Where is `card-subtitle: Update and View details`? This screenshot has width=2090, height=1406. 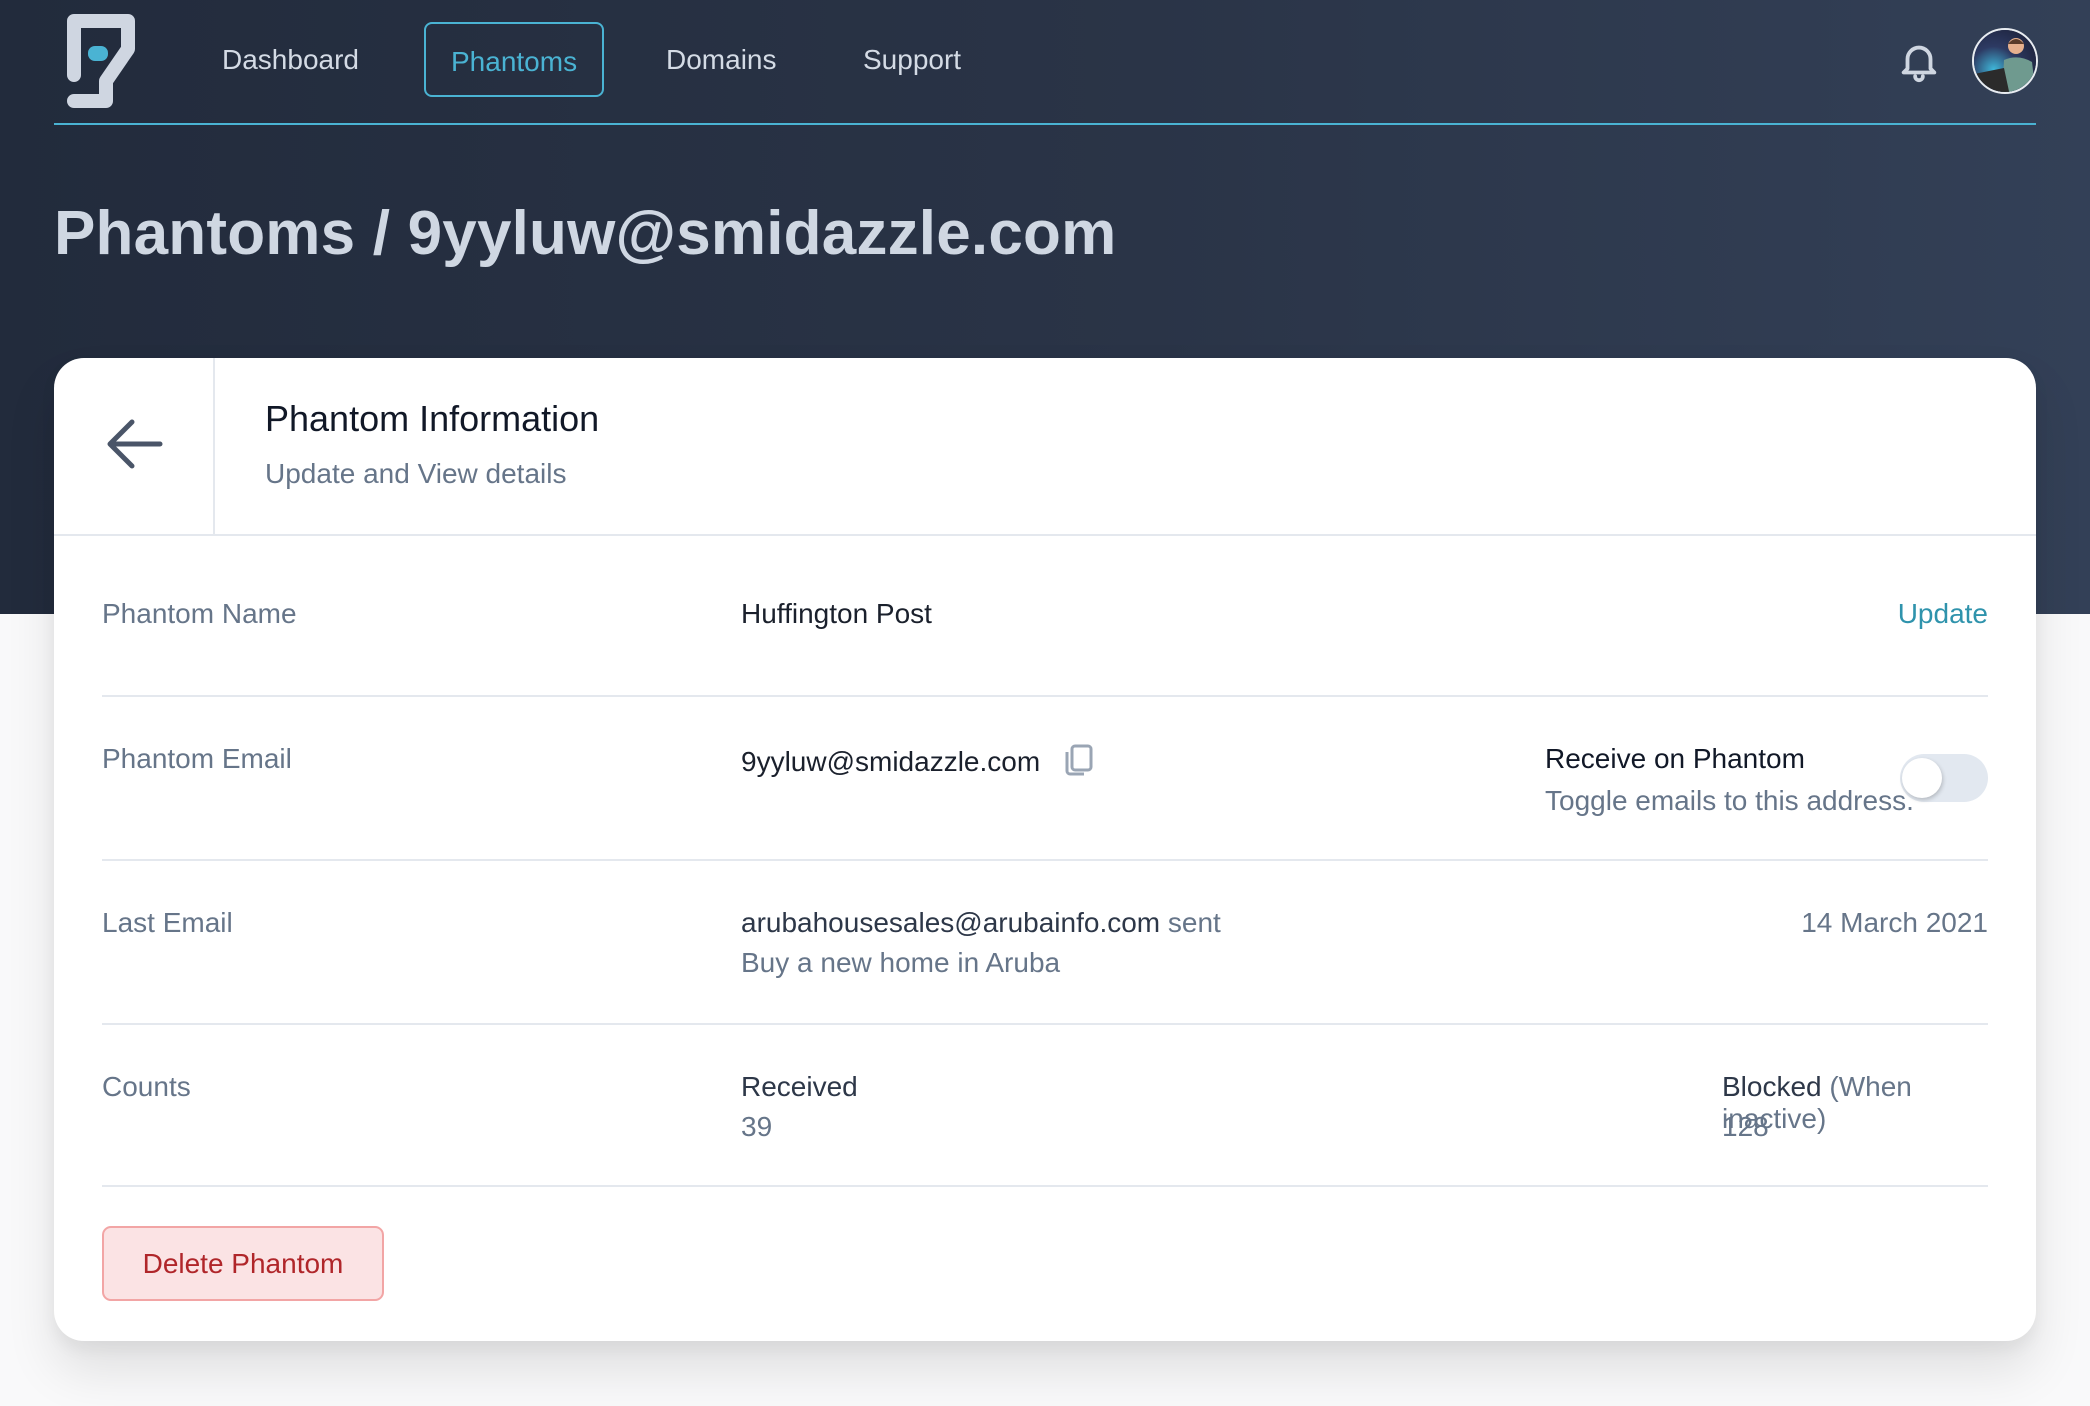
card-subtitle: Update and View details is located at coordinates (416, 473).